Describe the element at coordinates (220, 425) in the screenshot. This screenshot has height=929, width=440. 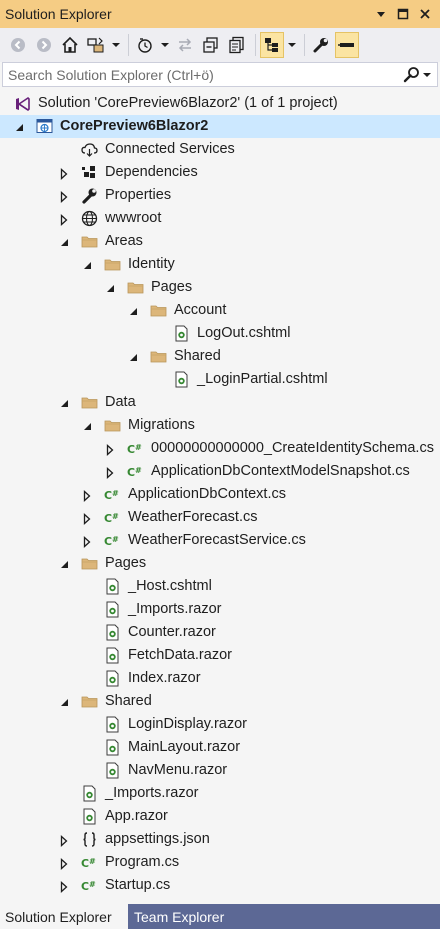
I see `tree-row: Migrations` at that location.